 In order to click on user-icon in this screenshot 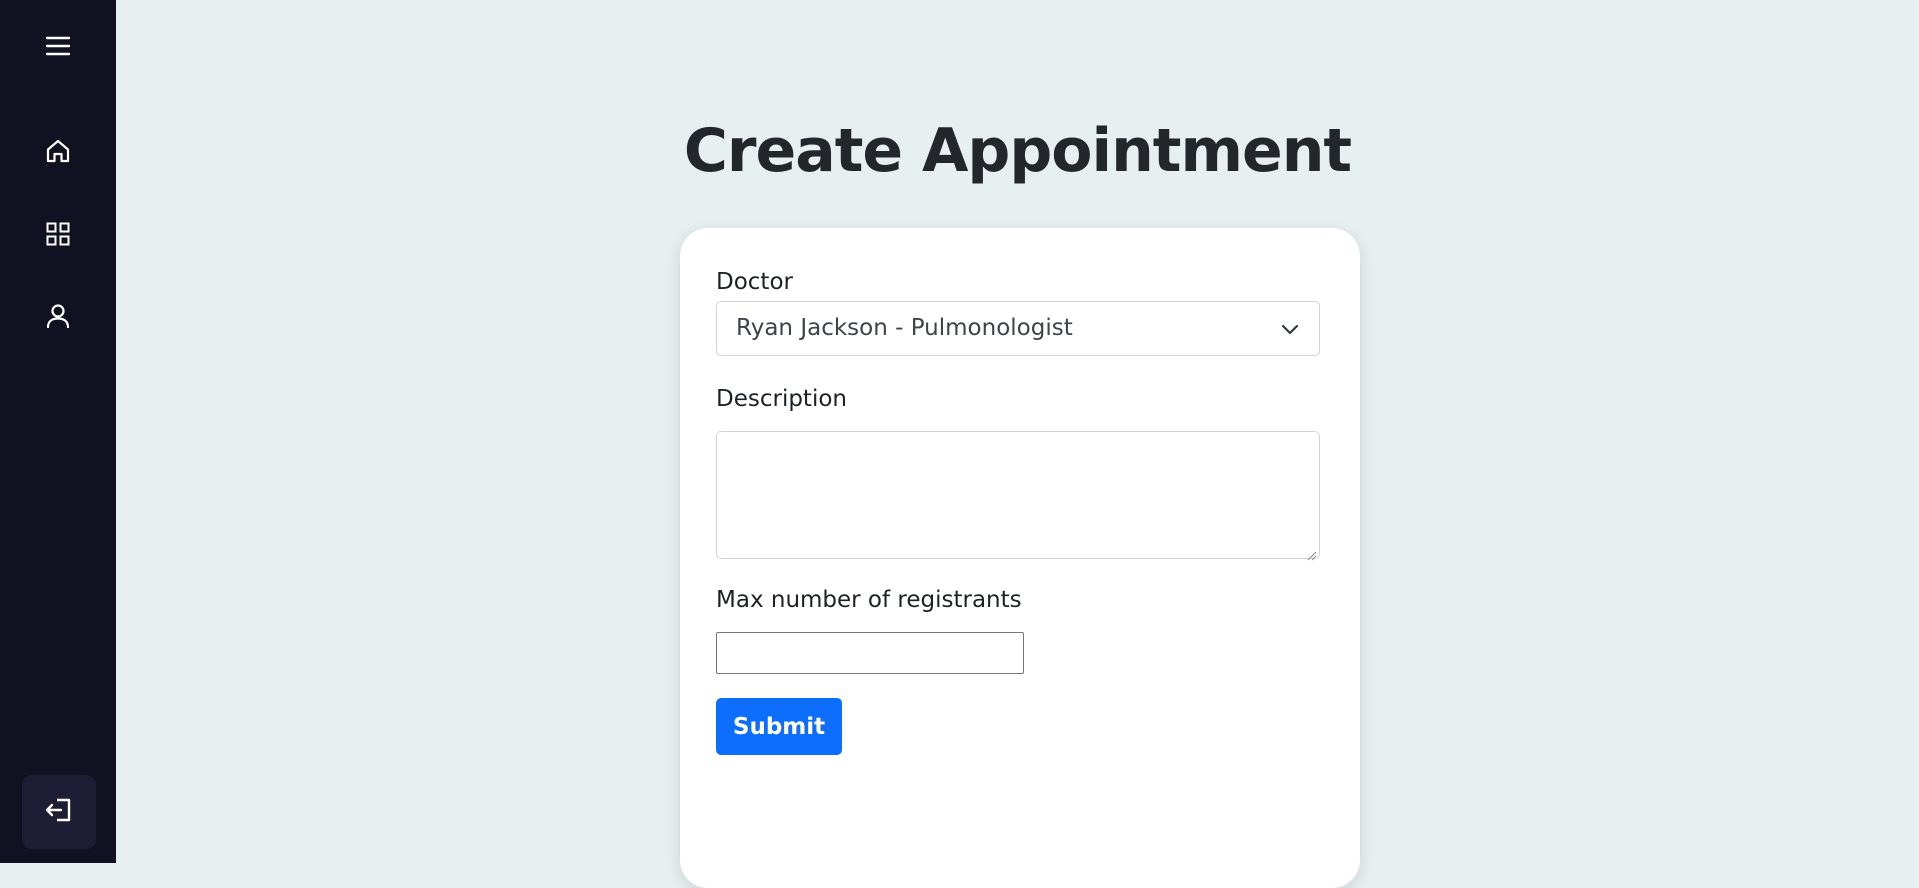, I will do `click(58, 316)`.